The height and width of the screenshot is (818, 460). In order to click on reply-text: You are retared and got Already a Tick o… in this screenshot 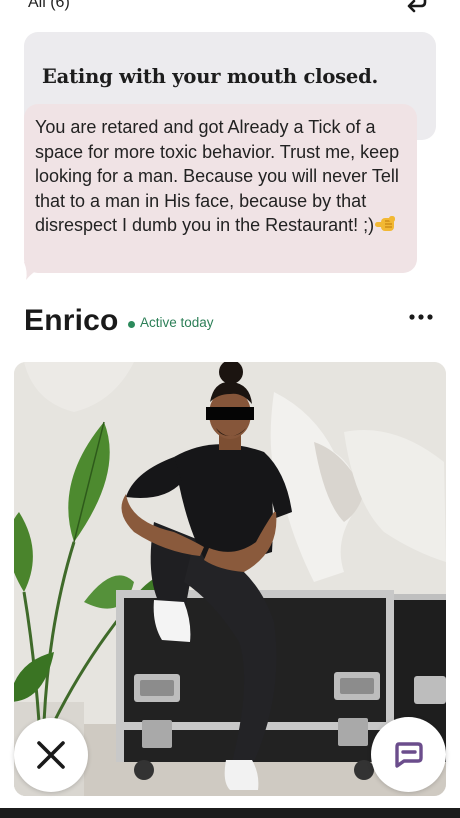, I will do `click(217, 176)`.